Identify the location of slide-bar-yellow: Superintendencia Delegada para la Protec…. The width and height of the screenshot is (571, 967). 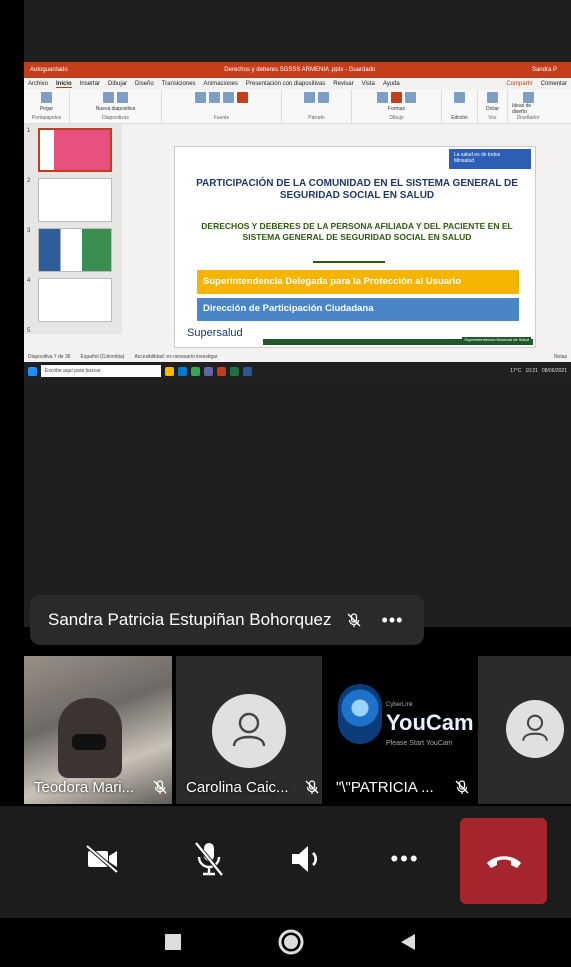
(358, 282).